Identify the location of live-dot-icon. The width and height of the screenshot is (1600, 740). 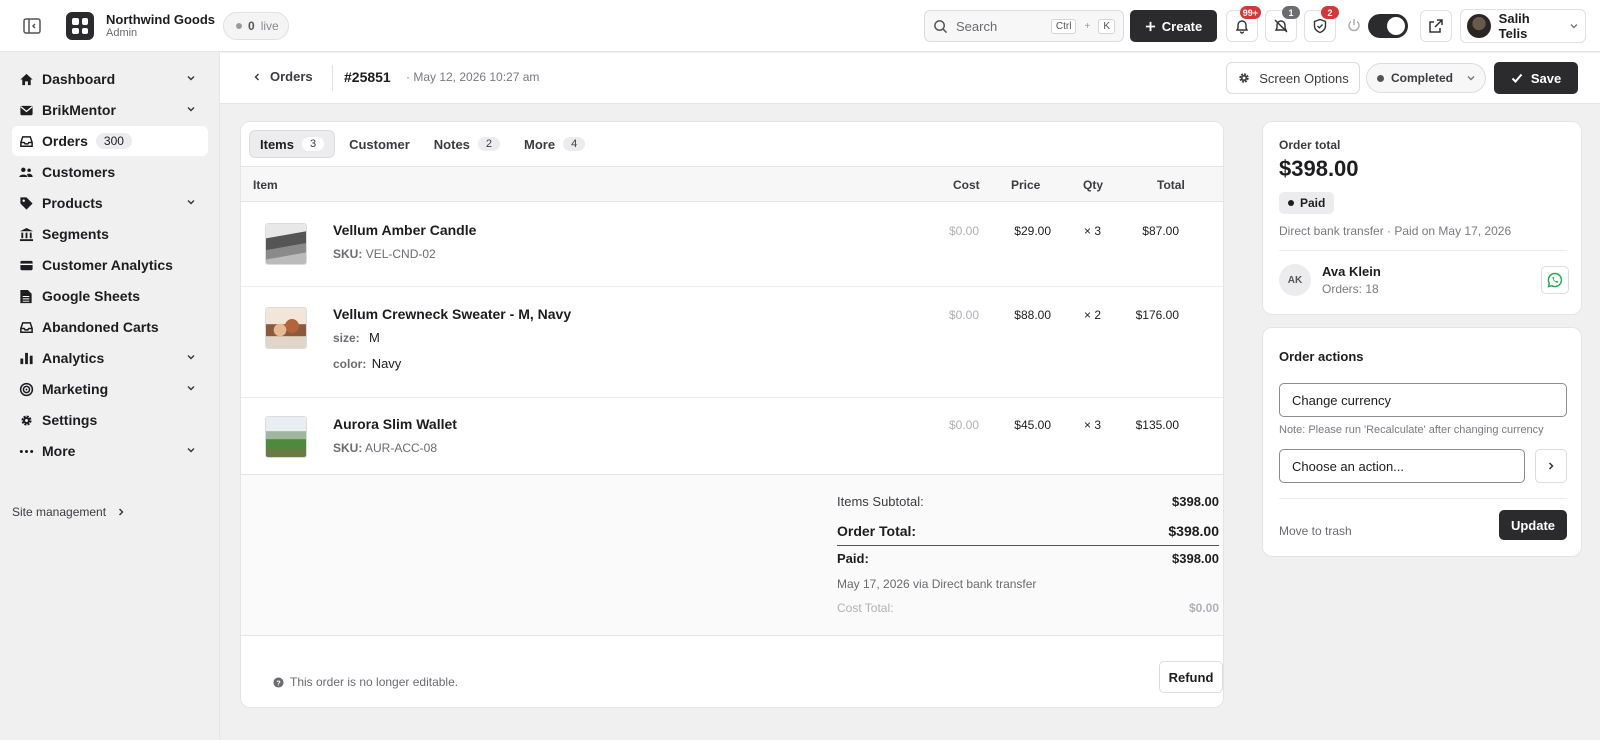
(239, 26).